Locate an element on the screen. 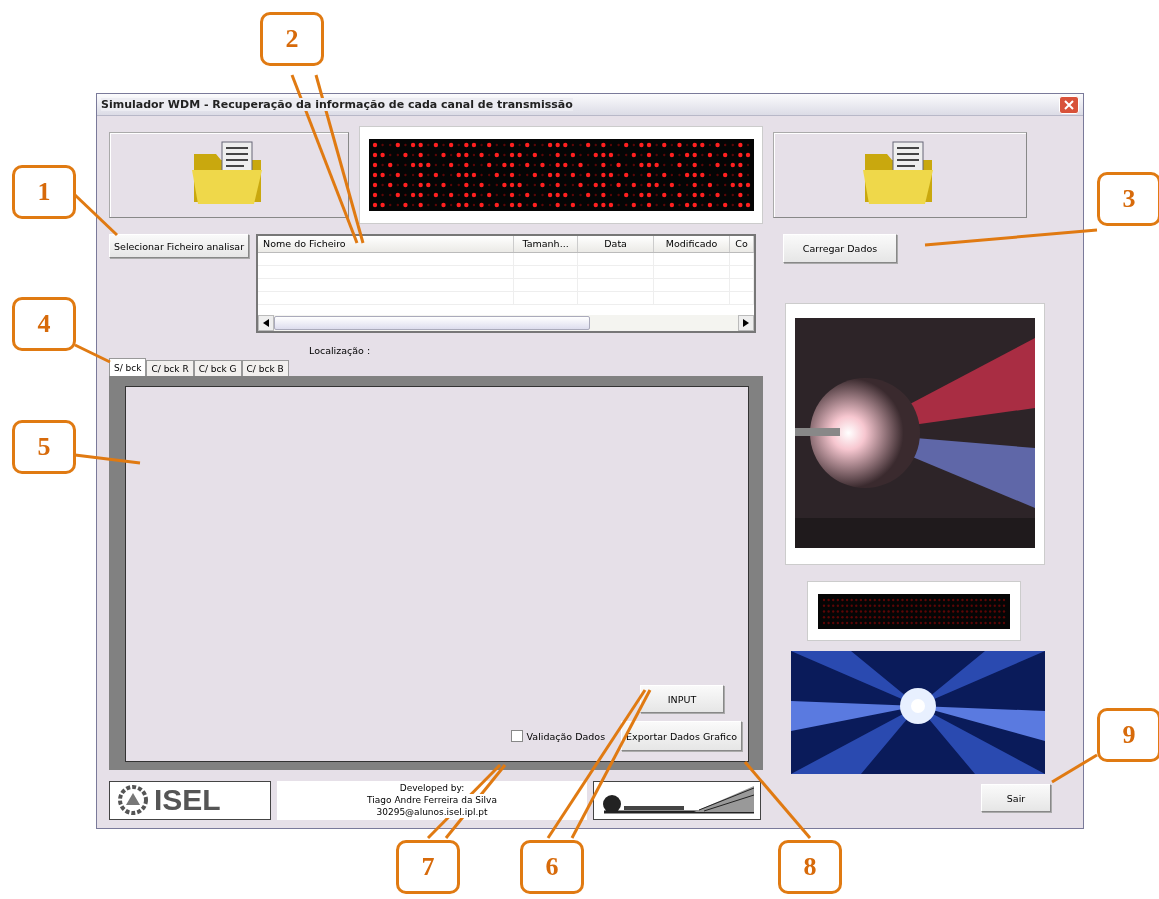 The height and width of the screenshot is (899, 1159). tab: C/ bck G is located at coordinates (217, 368).